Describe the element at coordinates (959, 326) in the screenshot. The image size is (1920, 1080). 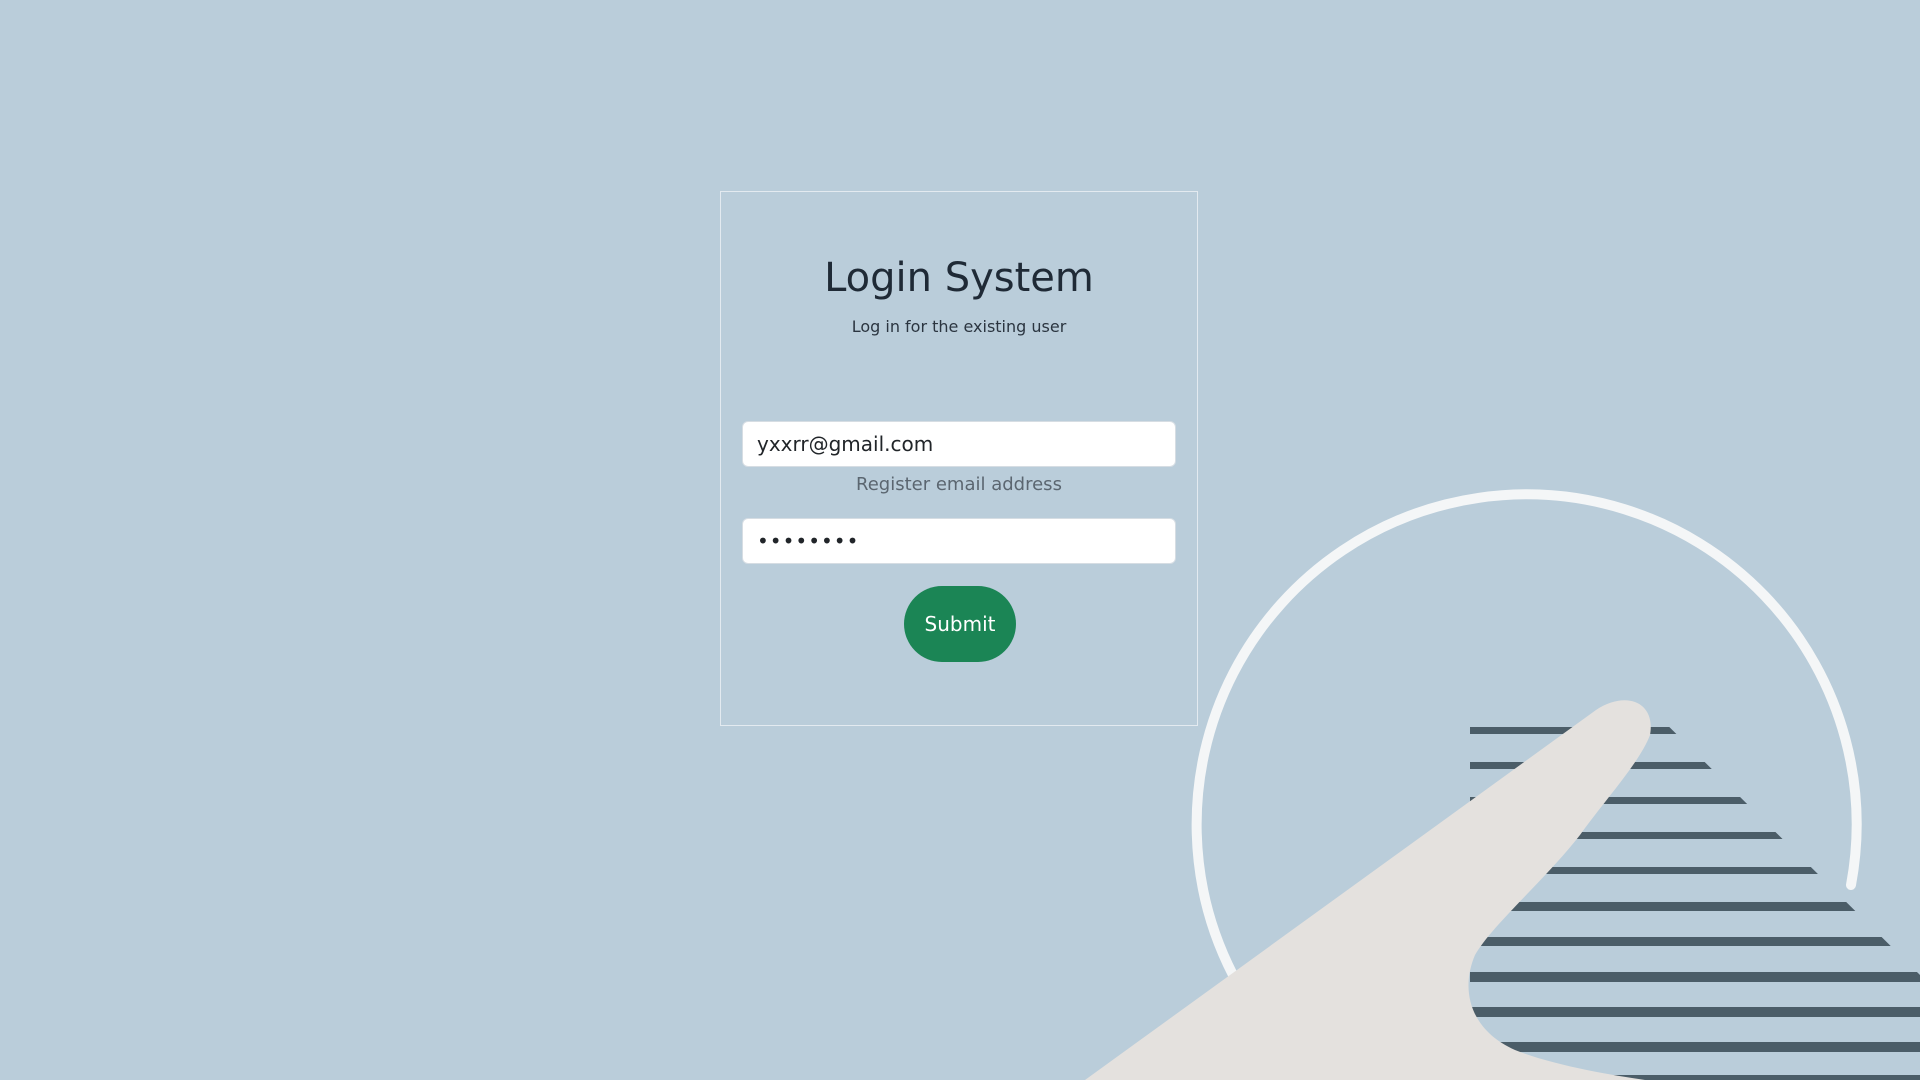
I see `page-subtitle: Log in for the existing user` at that location.